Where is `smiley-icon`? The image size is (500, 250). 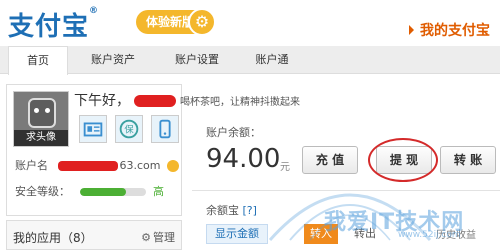
smiley-icon is located at coordinates (173, 166).